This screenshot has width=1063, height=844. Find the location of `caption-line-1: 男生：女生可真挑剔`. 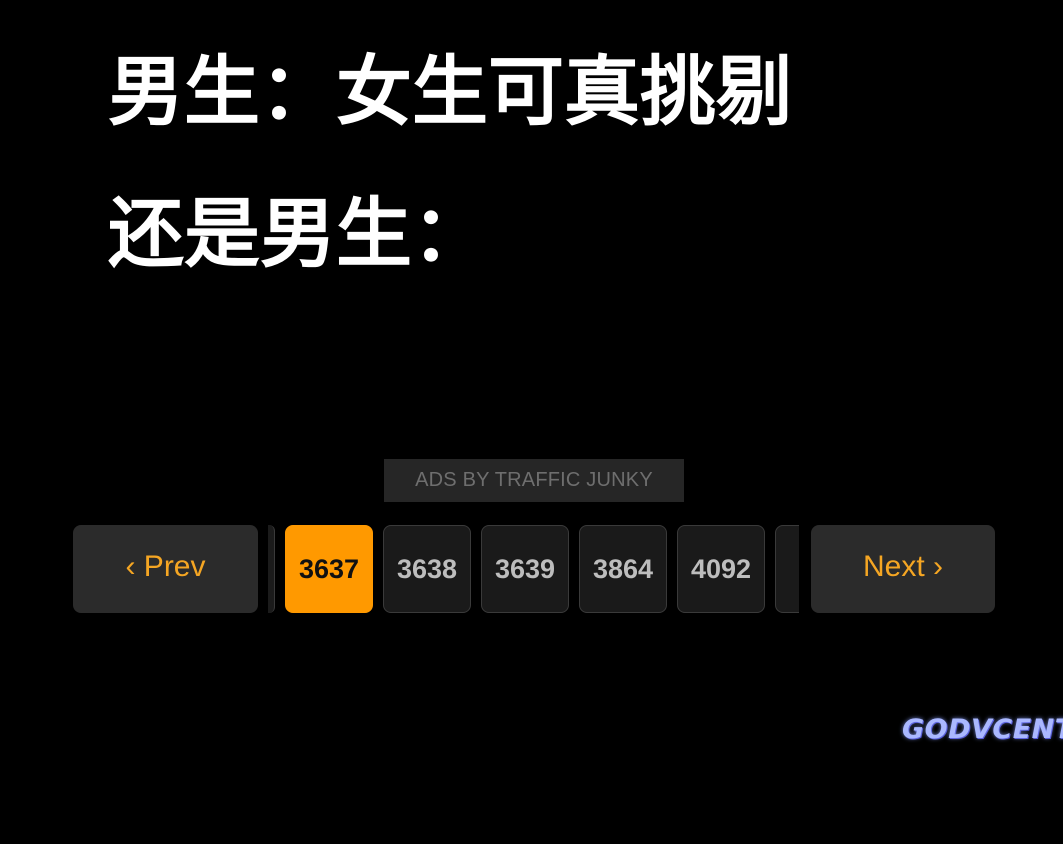

caption-line-1: 男生：女生可真挑剔 is located at coordinates (450, 91).